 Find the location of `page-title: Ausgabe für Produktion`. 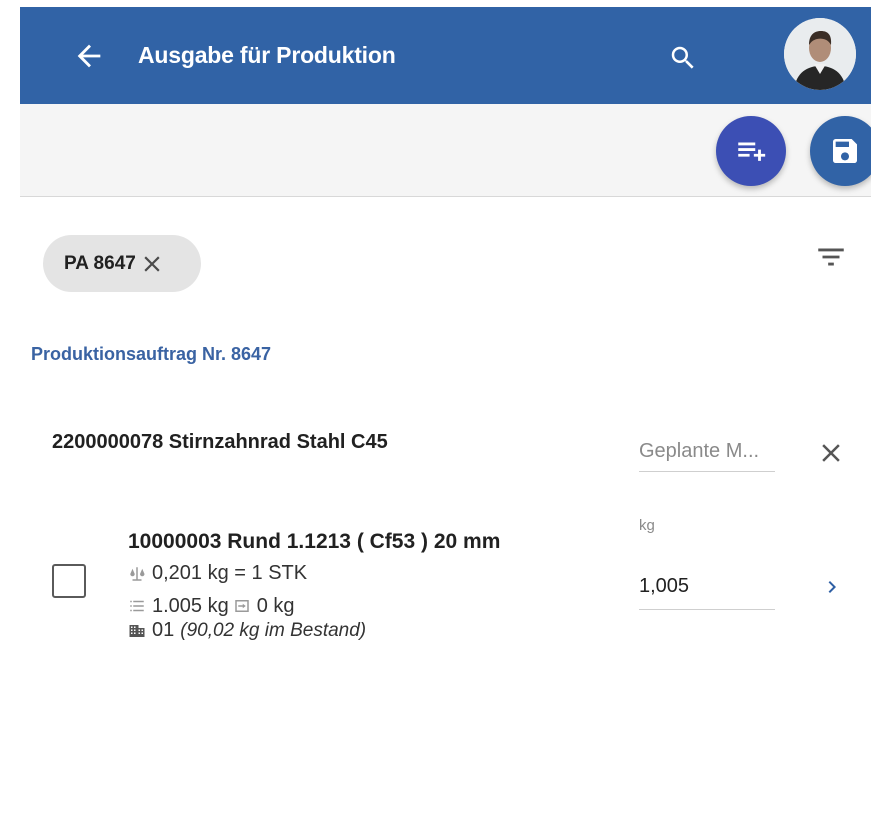

page-title: Ausgabe für Produktion is located at coordinates (267, 55).